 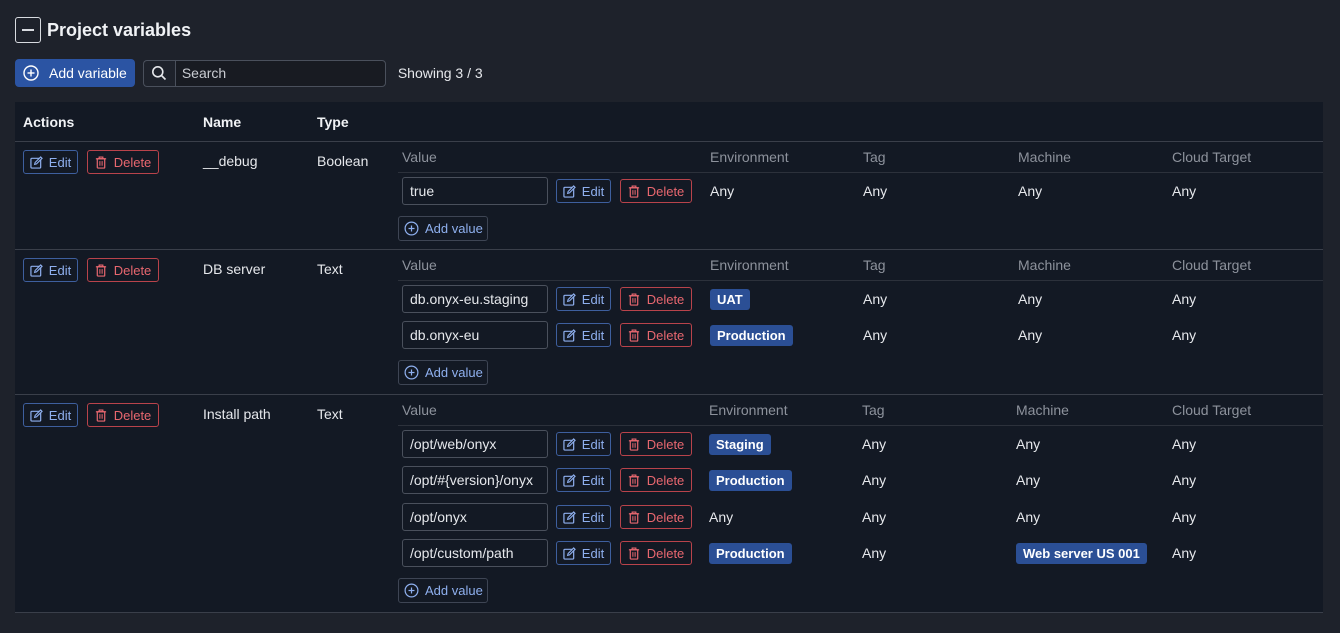 What do you see at coordinates (440, 73) in the screenshot?
I see `showing-count: Showing 3 / 3` at bounding box center [440, 73].